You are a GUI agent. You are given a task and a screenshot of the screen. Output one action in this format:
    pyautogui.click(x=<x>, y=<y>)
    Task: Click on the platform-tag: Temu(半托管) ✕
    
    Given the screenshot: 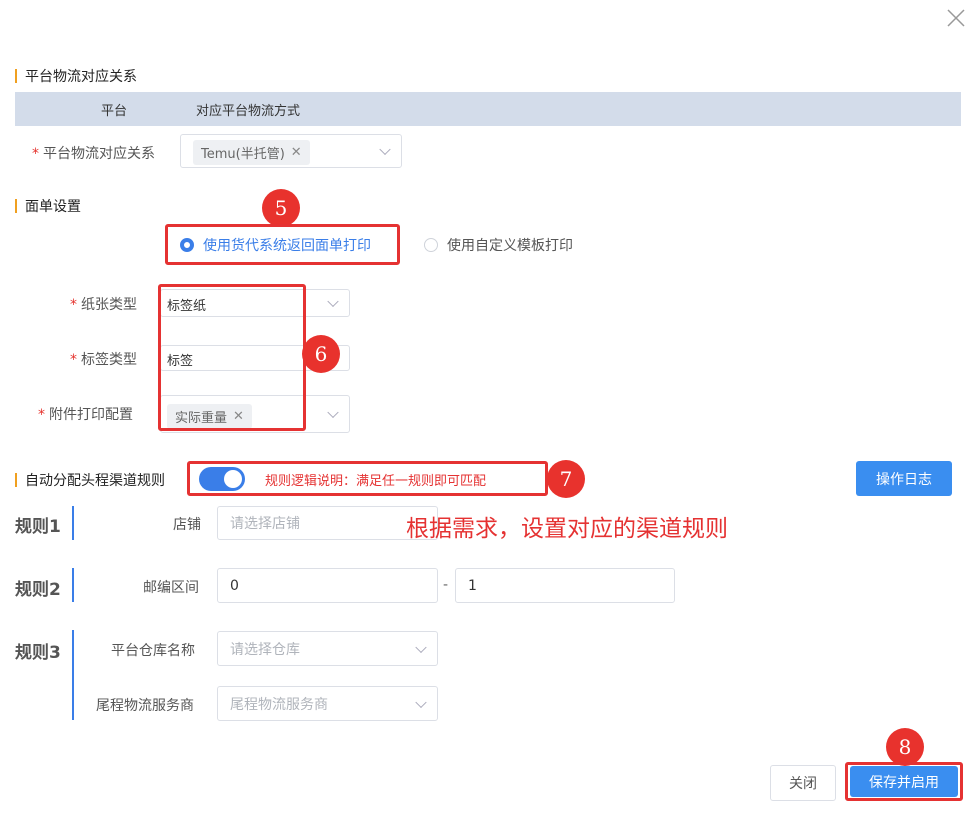 What is the action you would take?
    pyautogui.click(x=251, y=152)
    